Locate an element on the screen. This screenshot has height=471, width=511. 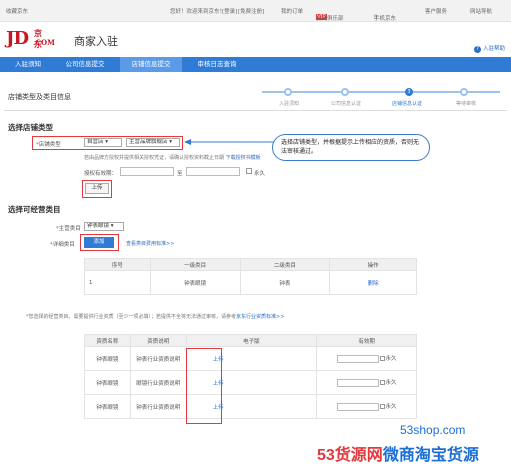
category-table: 序号 一级类目 二级类目 操作 1 钟表眼镜 钟表 删除 is located at coordinates (250, 276).